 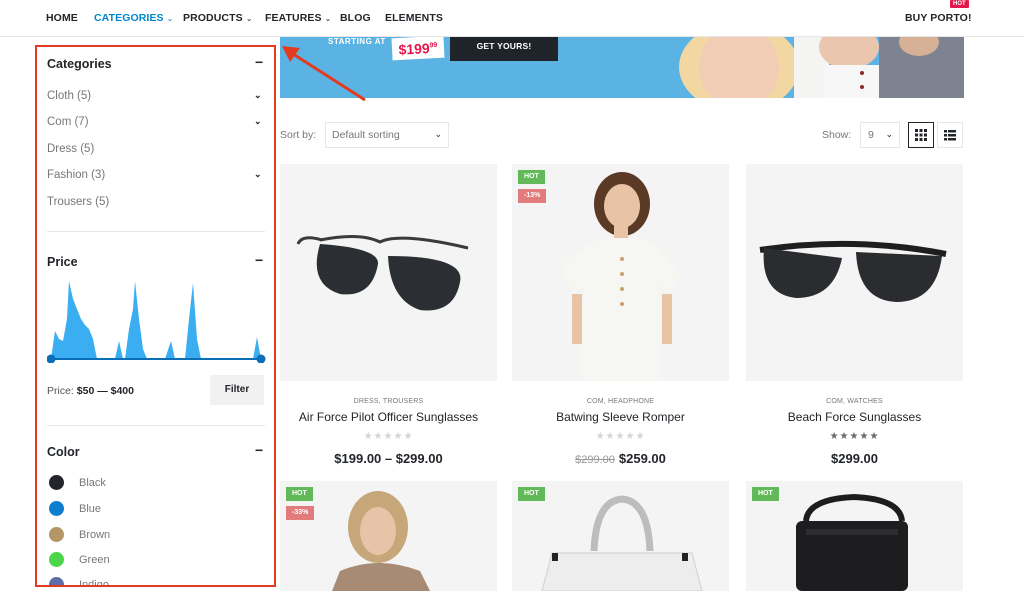 I want to click on categories-collapse-toggle: −, so click(x=259, y=62).